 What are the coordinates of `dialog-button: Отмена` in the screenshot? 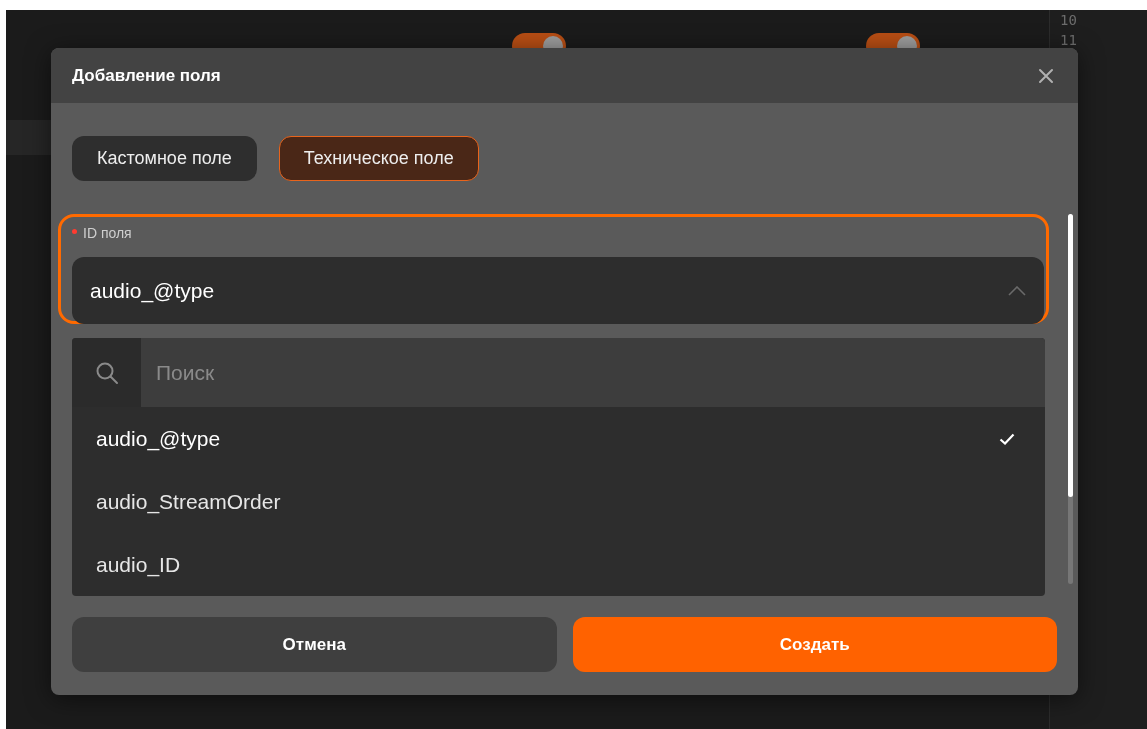 It's located at (314, 644).